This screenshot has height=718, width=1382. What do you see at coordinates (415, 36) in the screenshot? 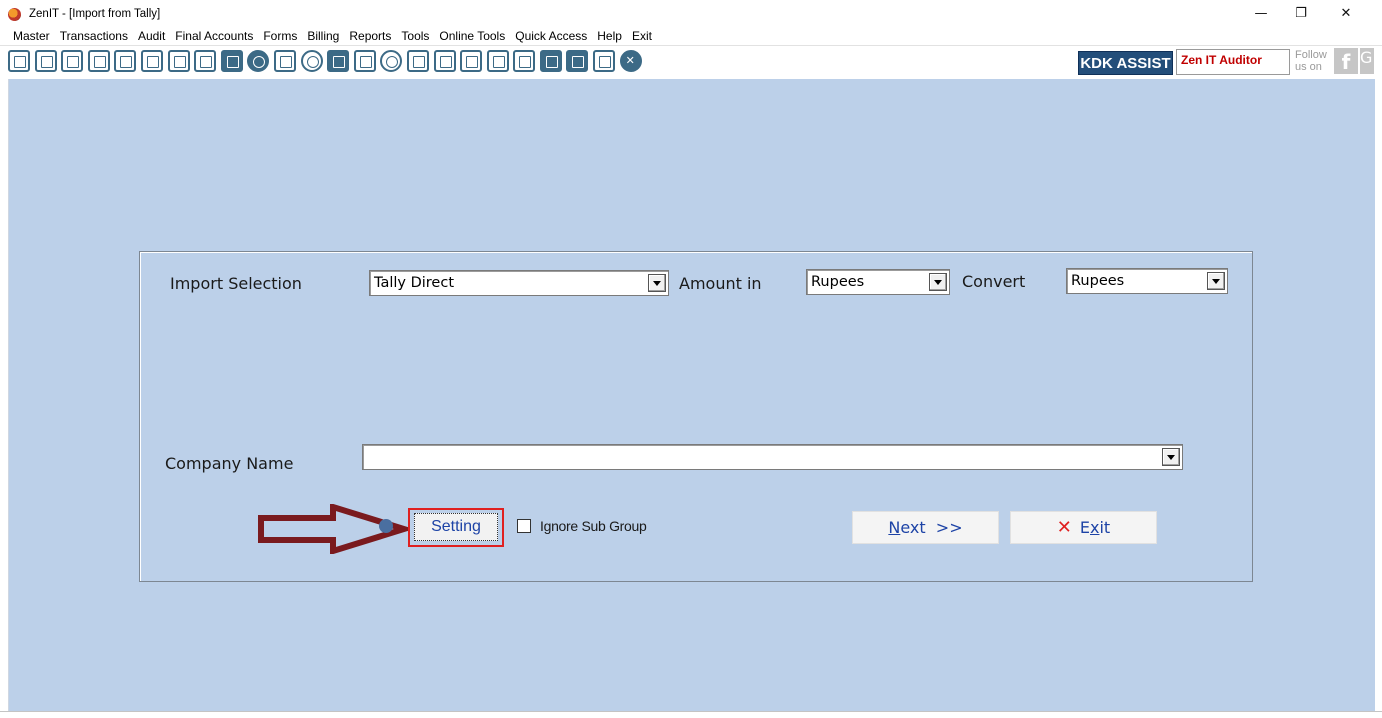
I see `menu-tools: Tools` at bounding box center [415, 36].